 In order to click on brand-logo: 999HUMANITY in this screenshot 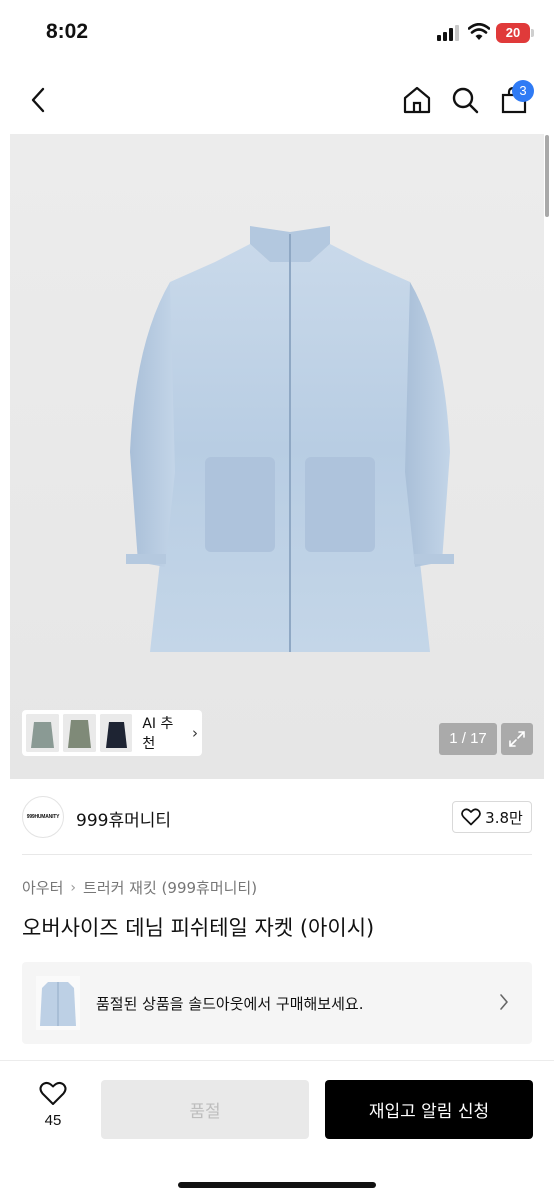, I will do `click(43, 817)`.